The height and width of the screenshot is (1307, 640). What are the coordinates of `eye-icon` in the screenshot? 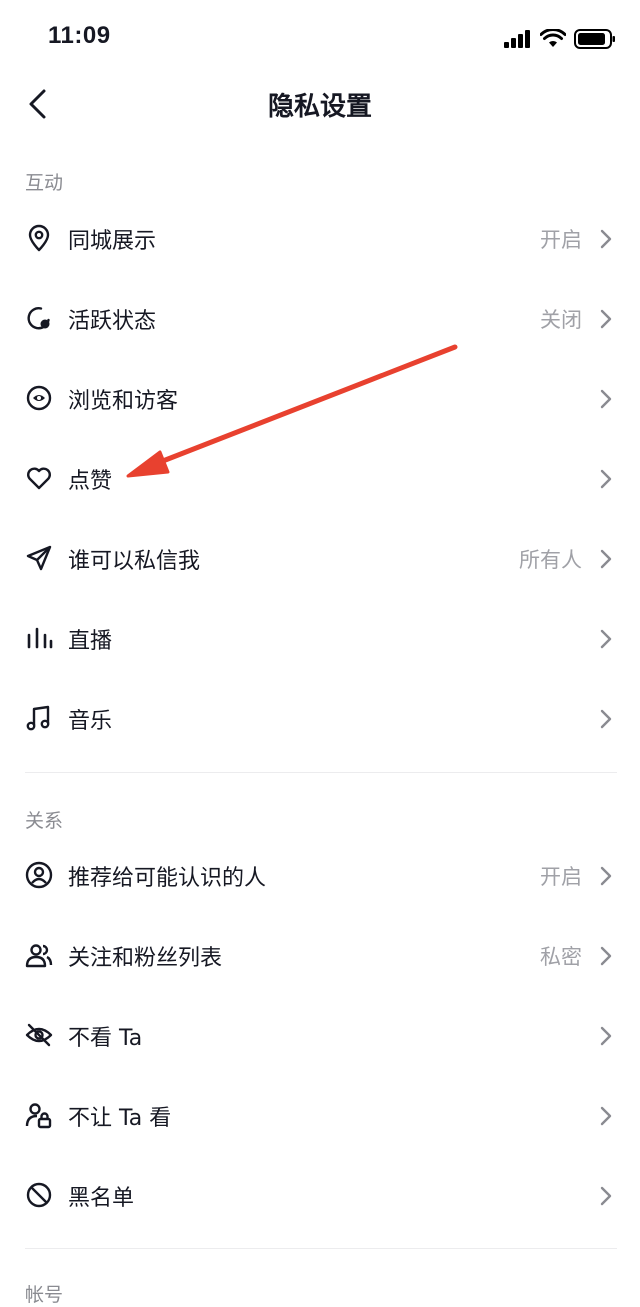 It's located at (39, 398).